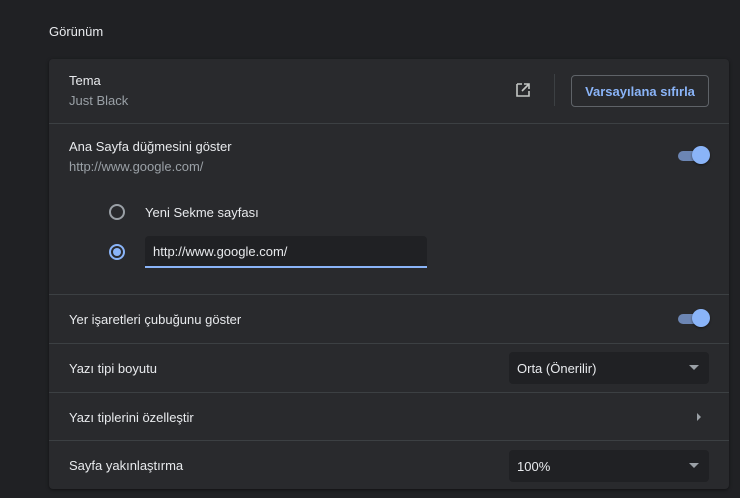  Describe the element at coordinates (202, 212) in the screenshot. I see `radio-new-tab-label: Yeni Sekme sayfası` at that location.